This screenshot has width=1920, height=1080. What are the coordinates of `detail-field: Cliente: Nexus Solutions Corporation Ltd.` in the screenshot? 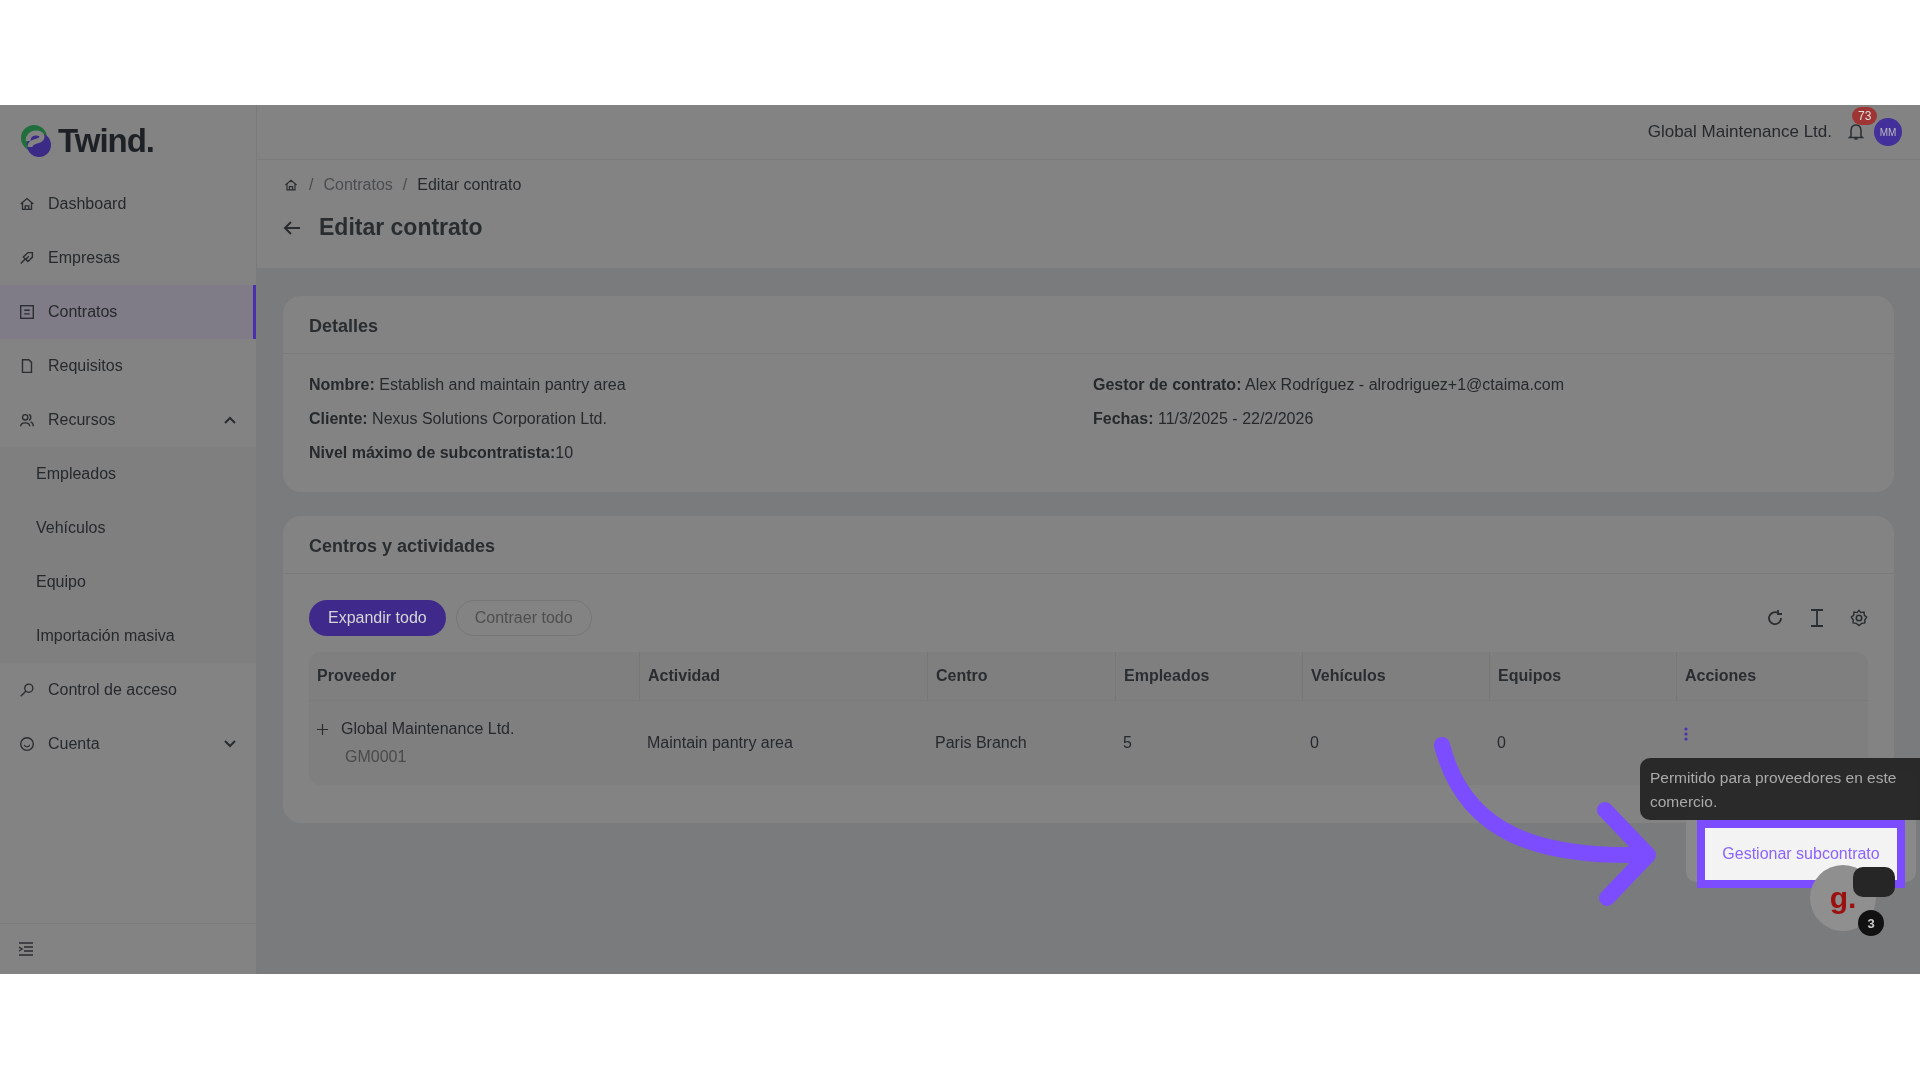 It's located at (701, 419).